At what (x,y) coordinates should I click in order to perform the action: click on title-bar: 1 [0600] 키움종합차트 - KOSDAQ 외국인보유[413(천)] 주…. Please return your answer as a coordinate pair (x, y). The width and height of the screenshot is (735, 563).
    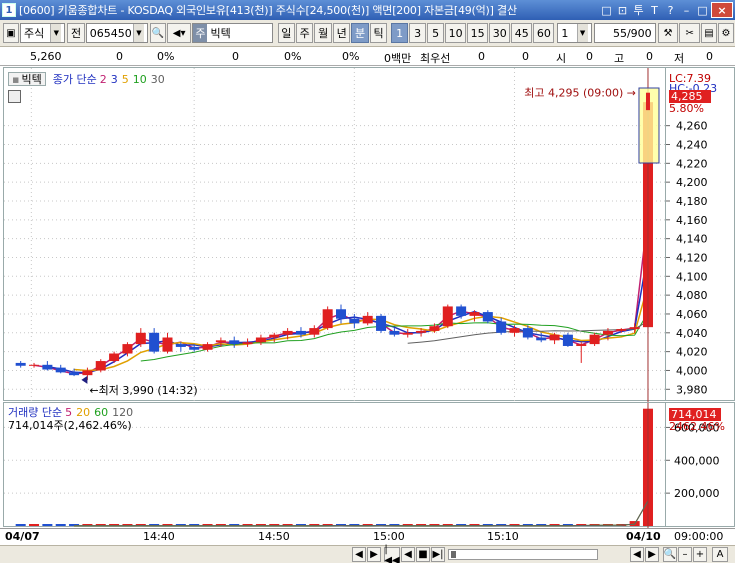
    Looking at the image, I should click on (367, 10).